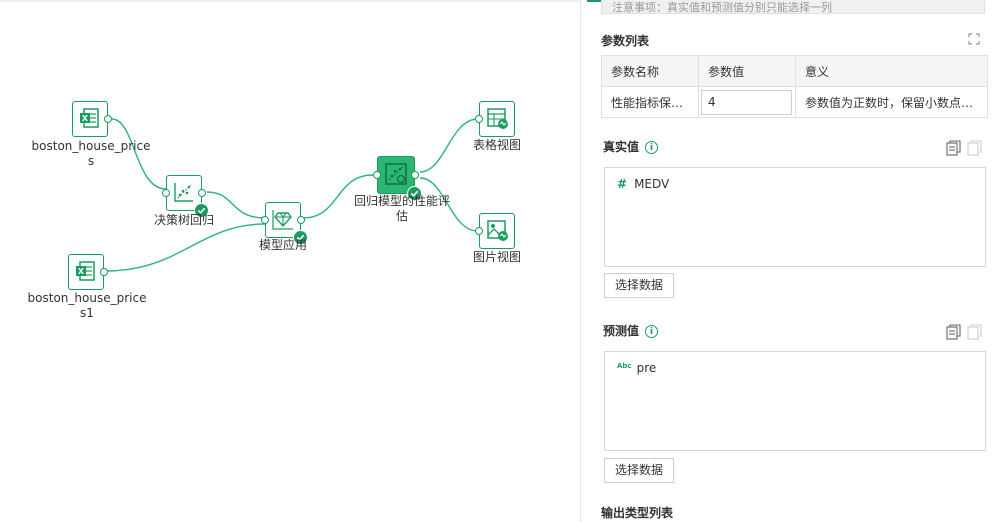 Image resolution: width=993 pixels, height=522 pixels. I want to click on param-value-cell, so click(747, 102).